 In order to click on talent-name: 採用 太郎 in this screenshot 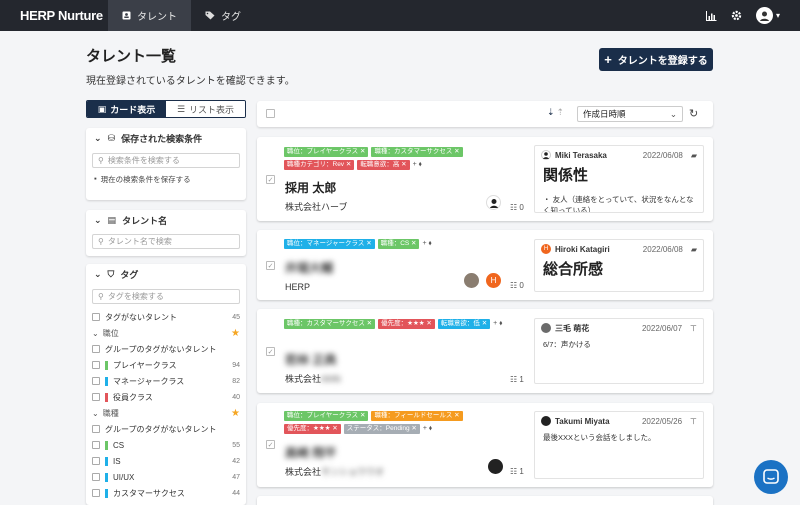, I will do `click(310, 187)`.